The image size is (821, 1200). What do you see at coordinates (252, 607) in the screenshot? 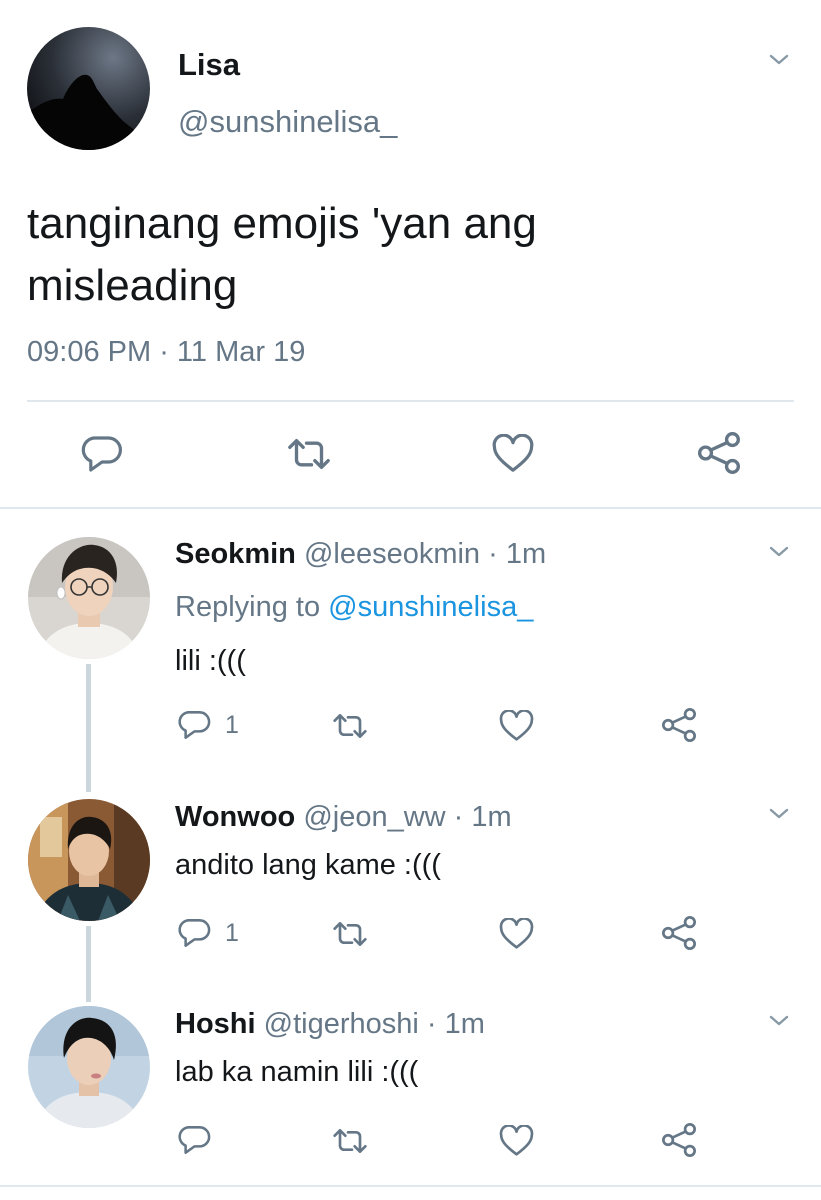
I see `replying-to-label: Replying to` at bounding box center [252, 607].